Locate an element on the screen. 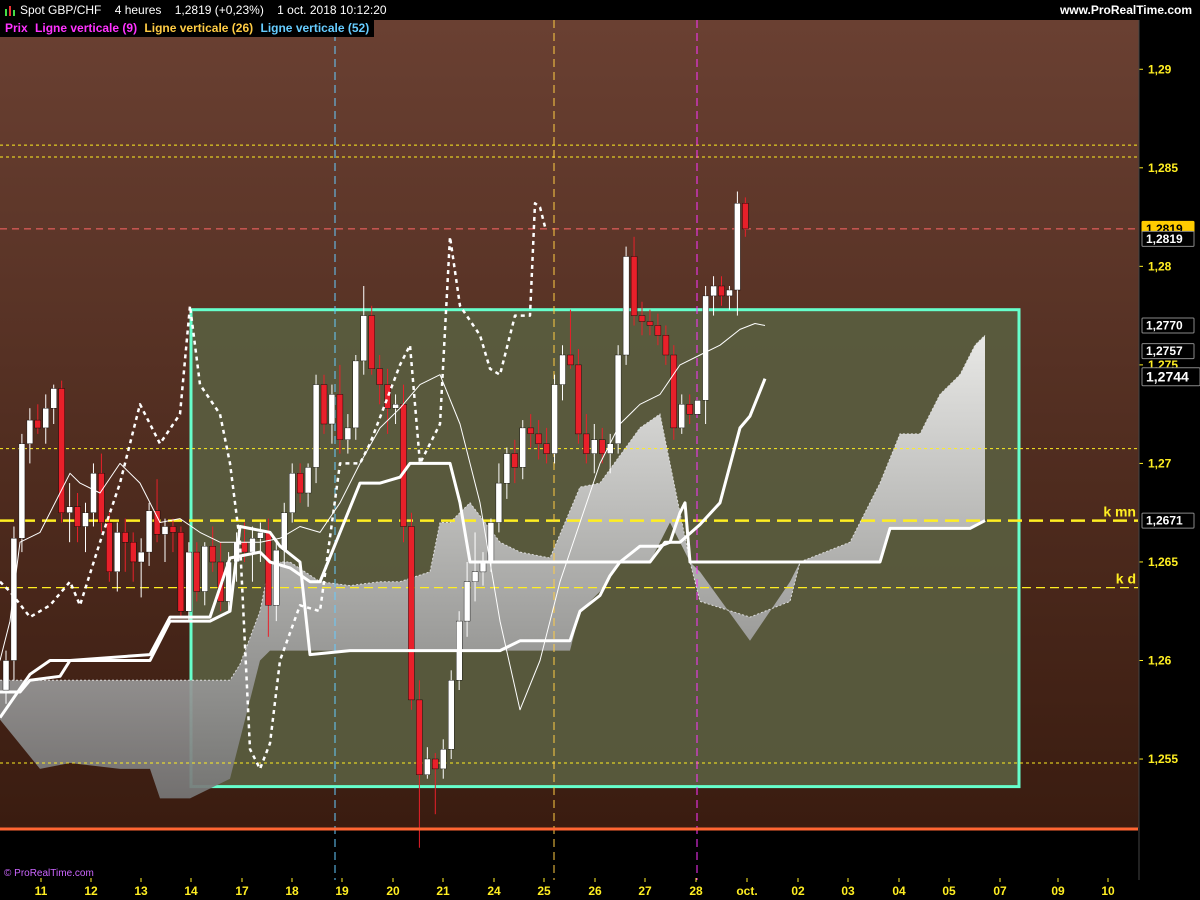  x-tick-label: 26 is located at coordinates (595, 891).